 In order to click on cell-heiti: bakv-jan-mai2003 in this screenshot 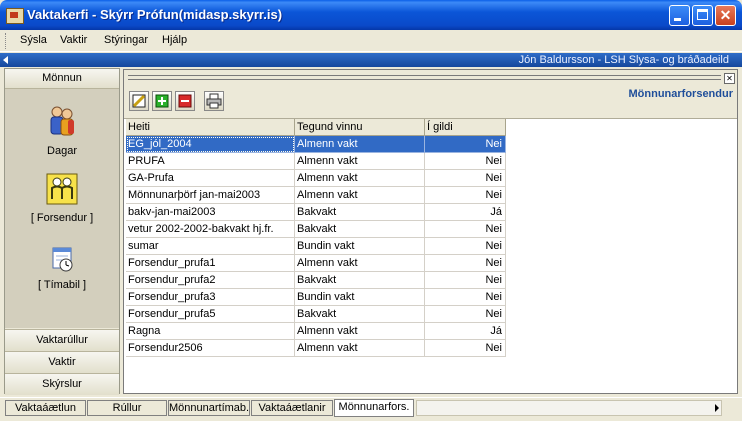, I will do `click(210, 212)`.